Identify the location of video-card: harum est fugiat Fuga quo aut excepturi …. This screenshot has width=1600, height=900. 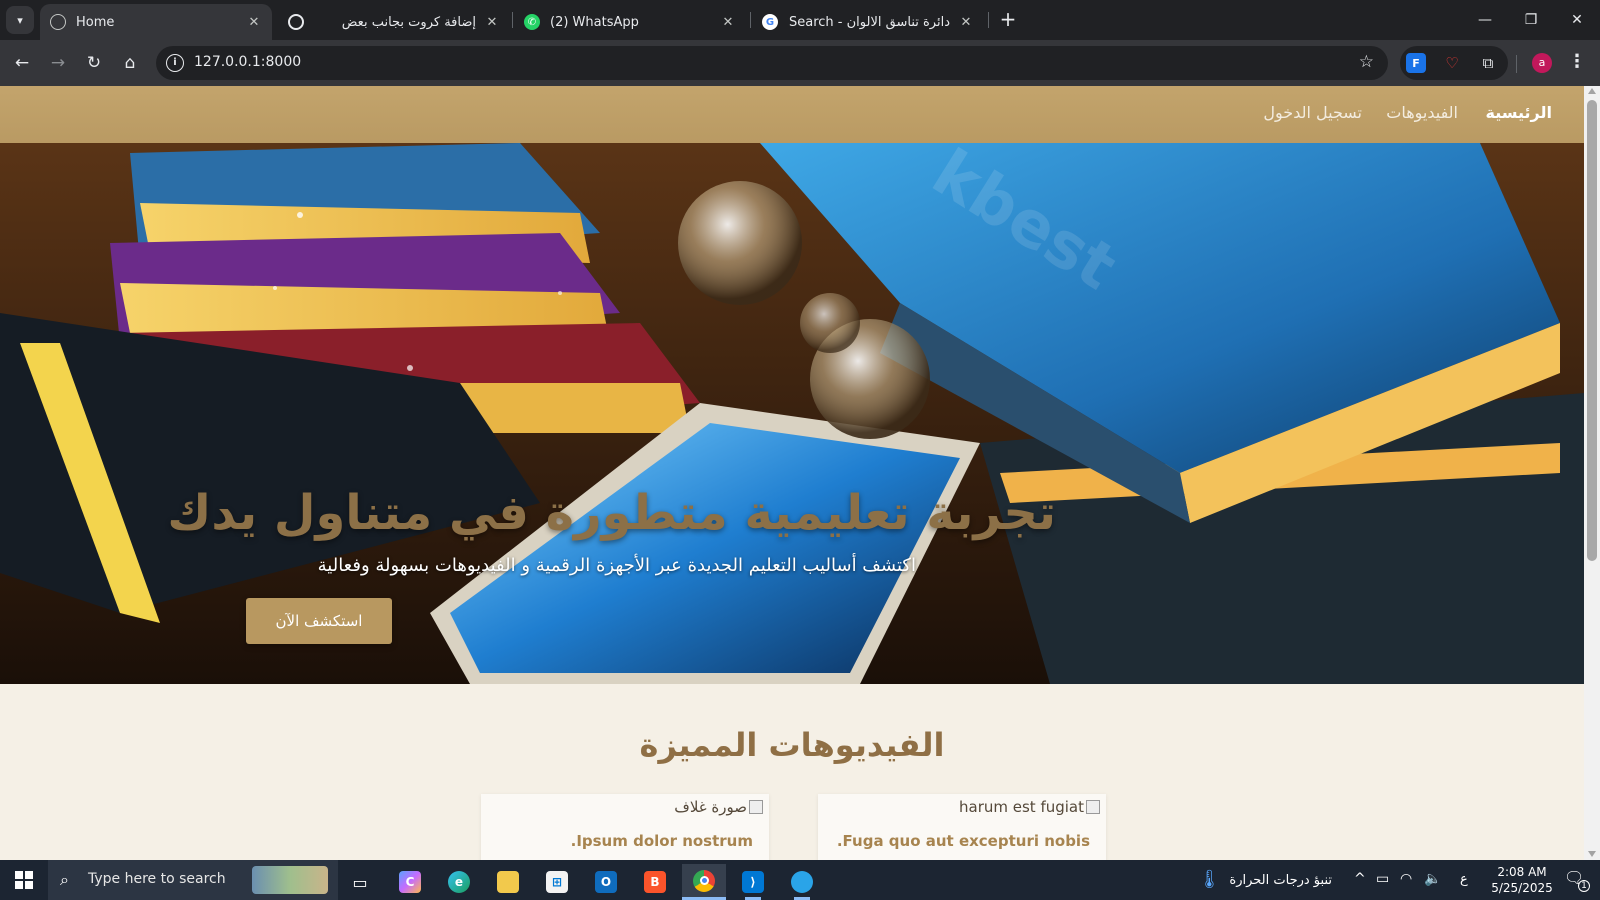
(962, 827).